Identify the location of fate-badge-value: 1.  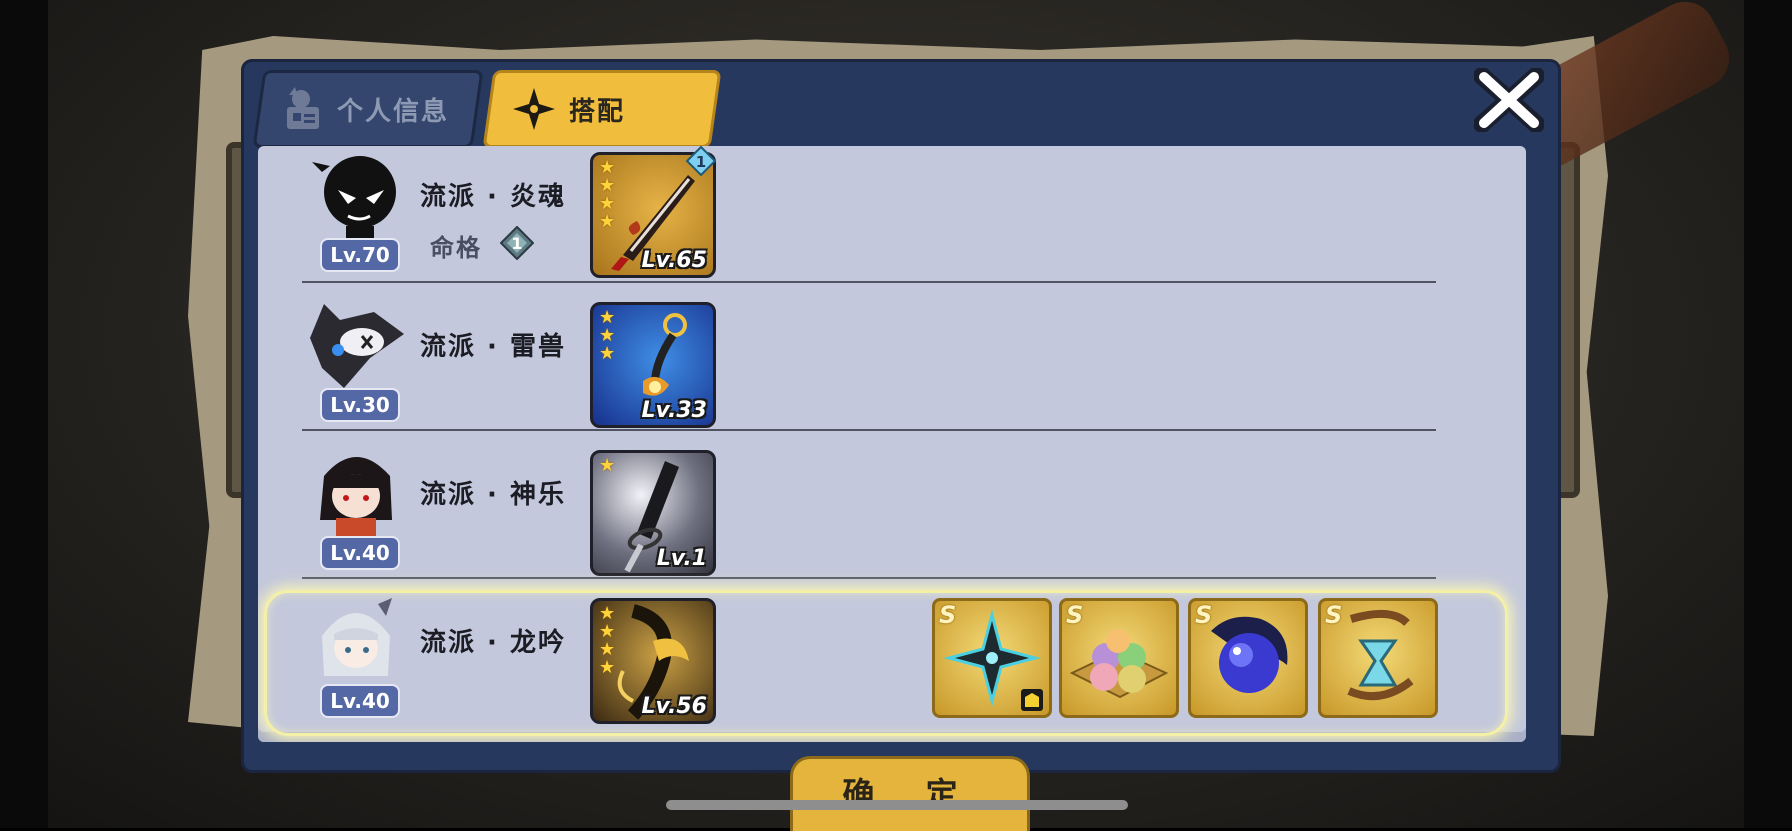
(516, 243).